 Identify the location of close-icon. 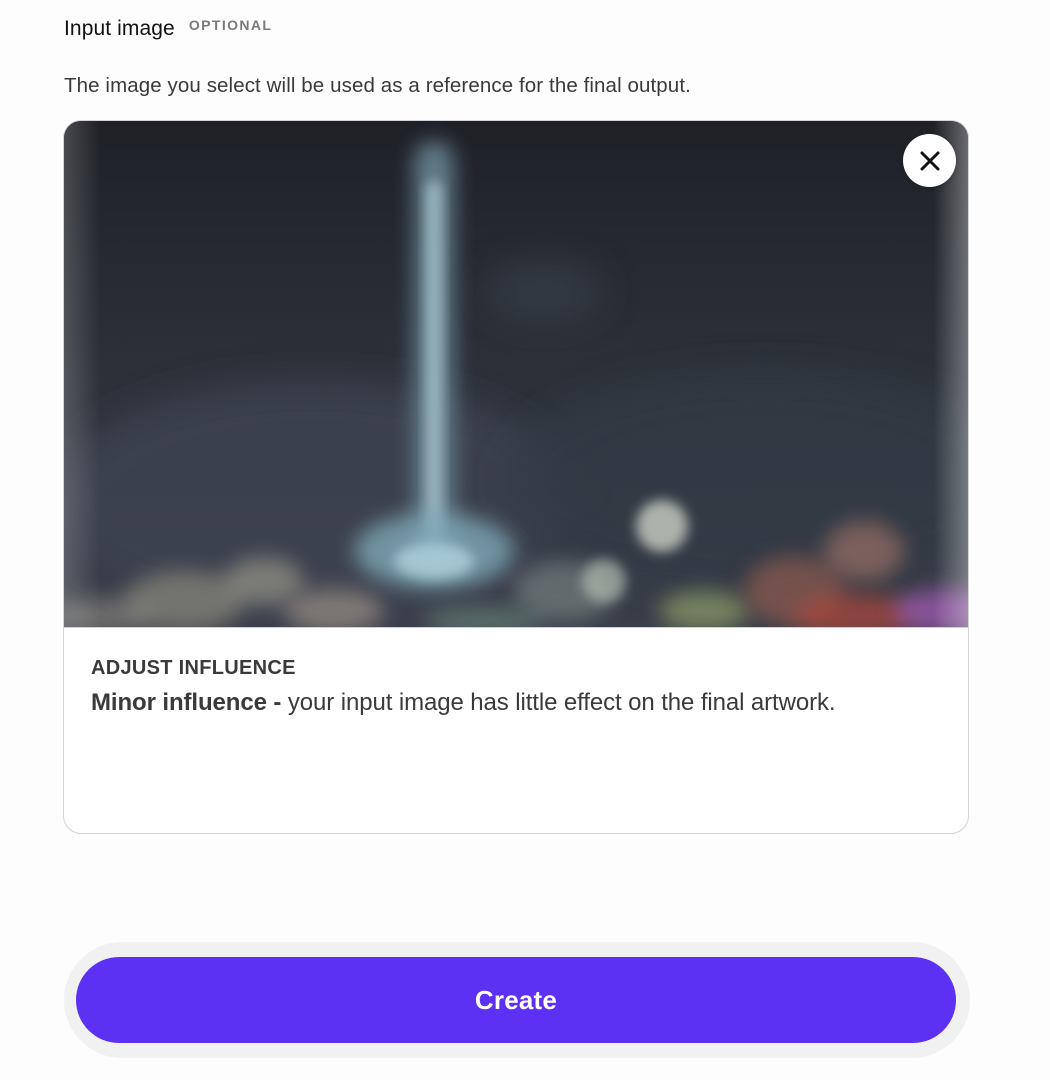
(929, 160).